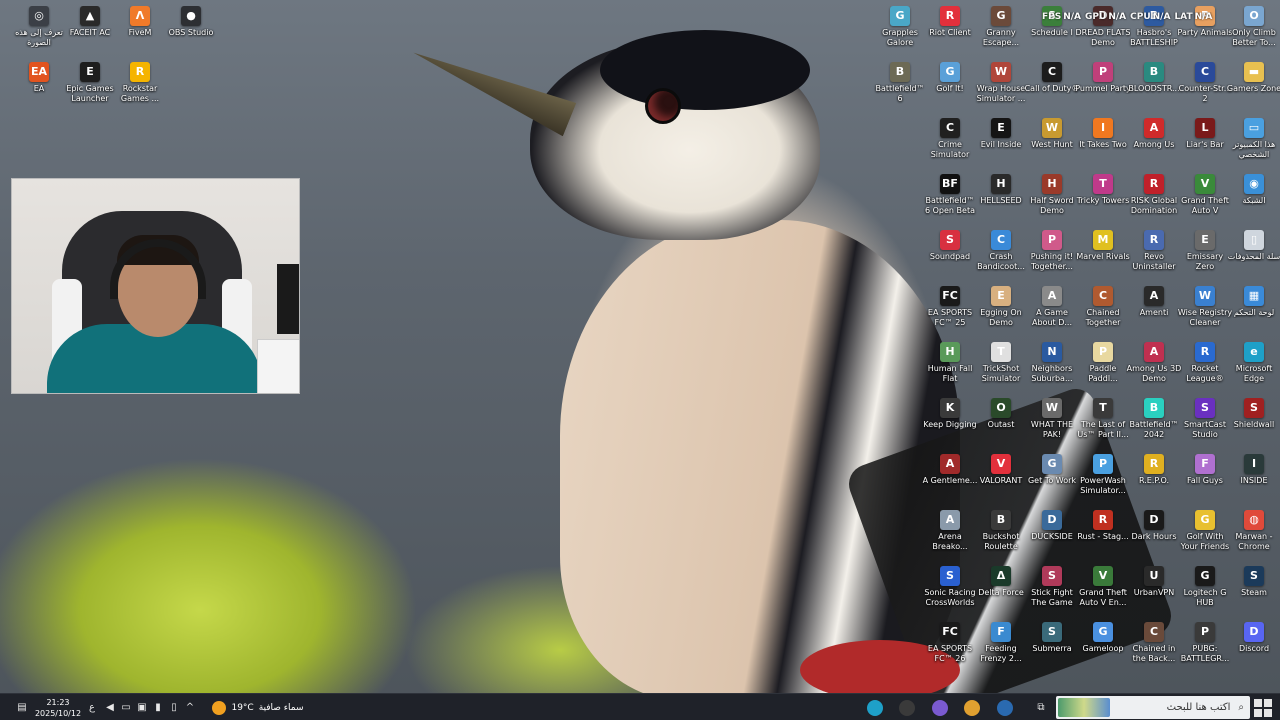  I want to click on desktop-shortcut: C Chained Together, so click(1103, 307).